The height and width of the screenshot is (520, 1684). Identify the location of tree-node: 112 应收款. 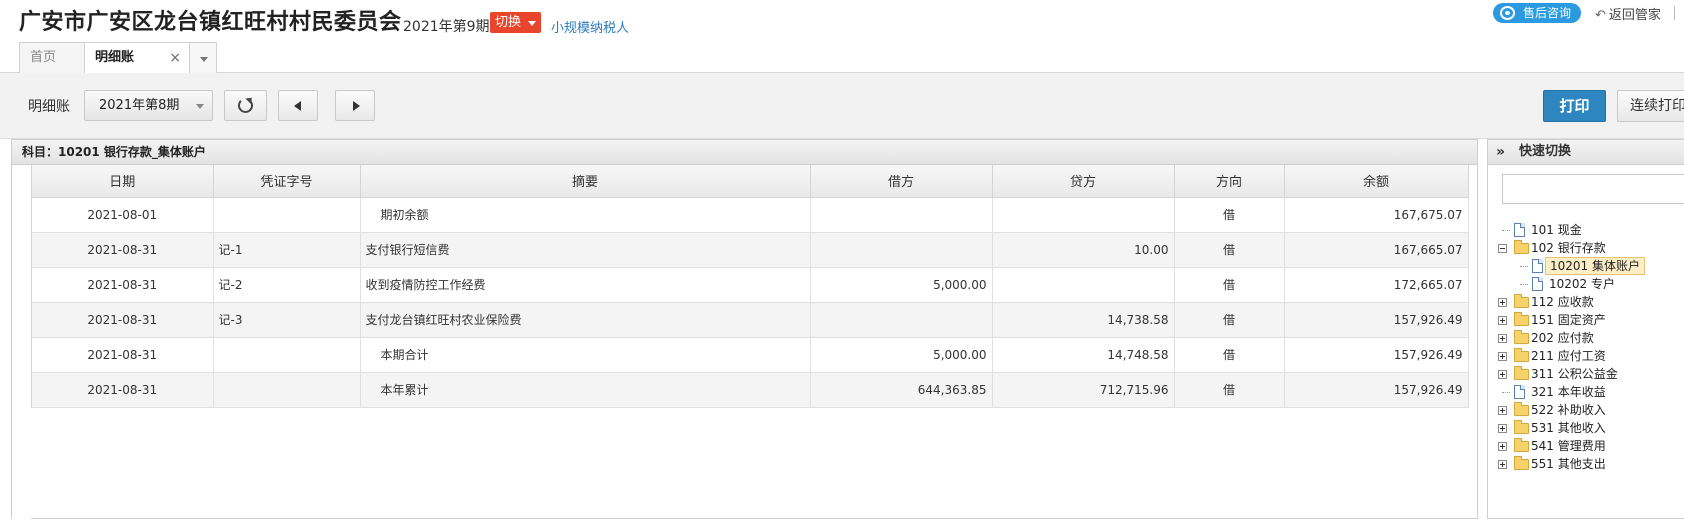
(1591, 302).